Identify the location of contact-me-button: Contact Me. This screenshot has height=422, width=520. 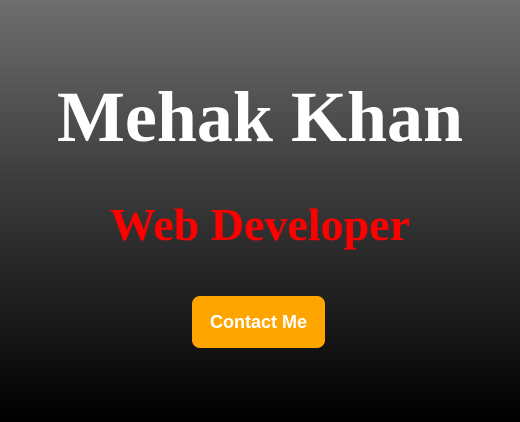
(258, 322).